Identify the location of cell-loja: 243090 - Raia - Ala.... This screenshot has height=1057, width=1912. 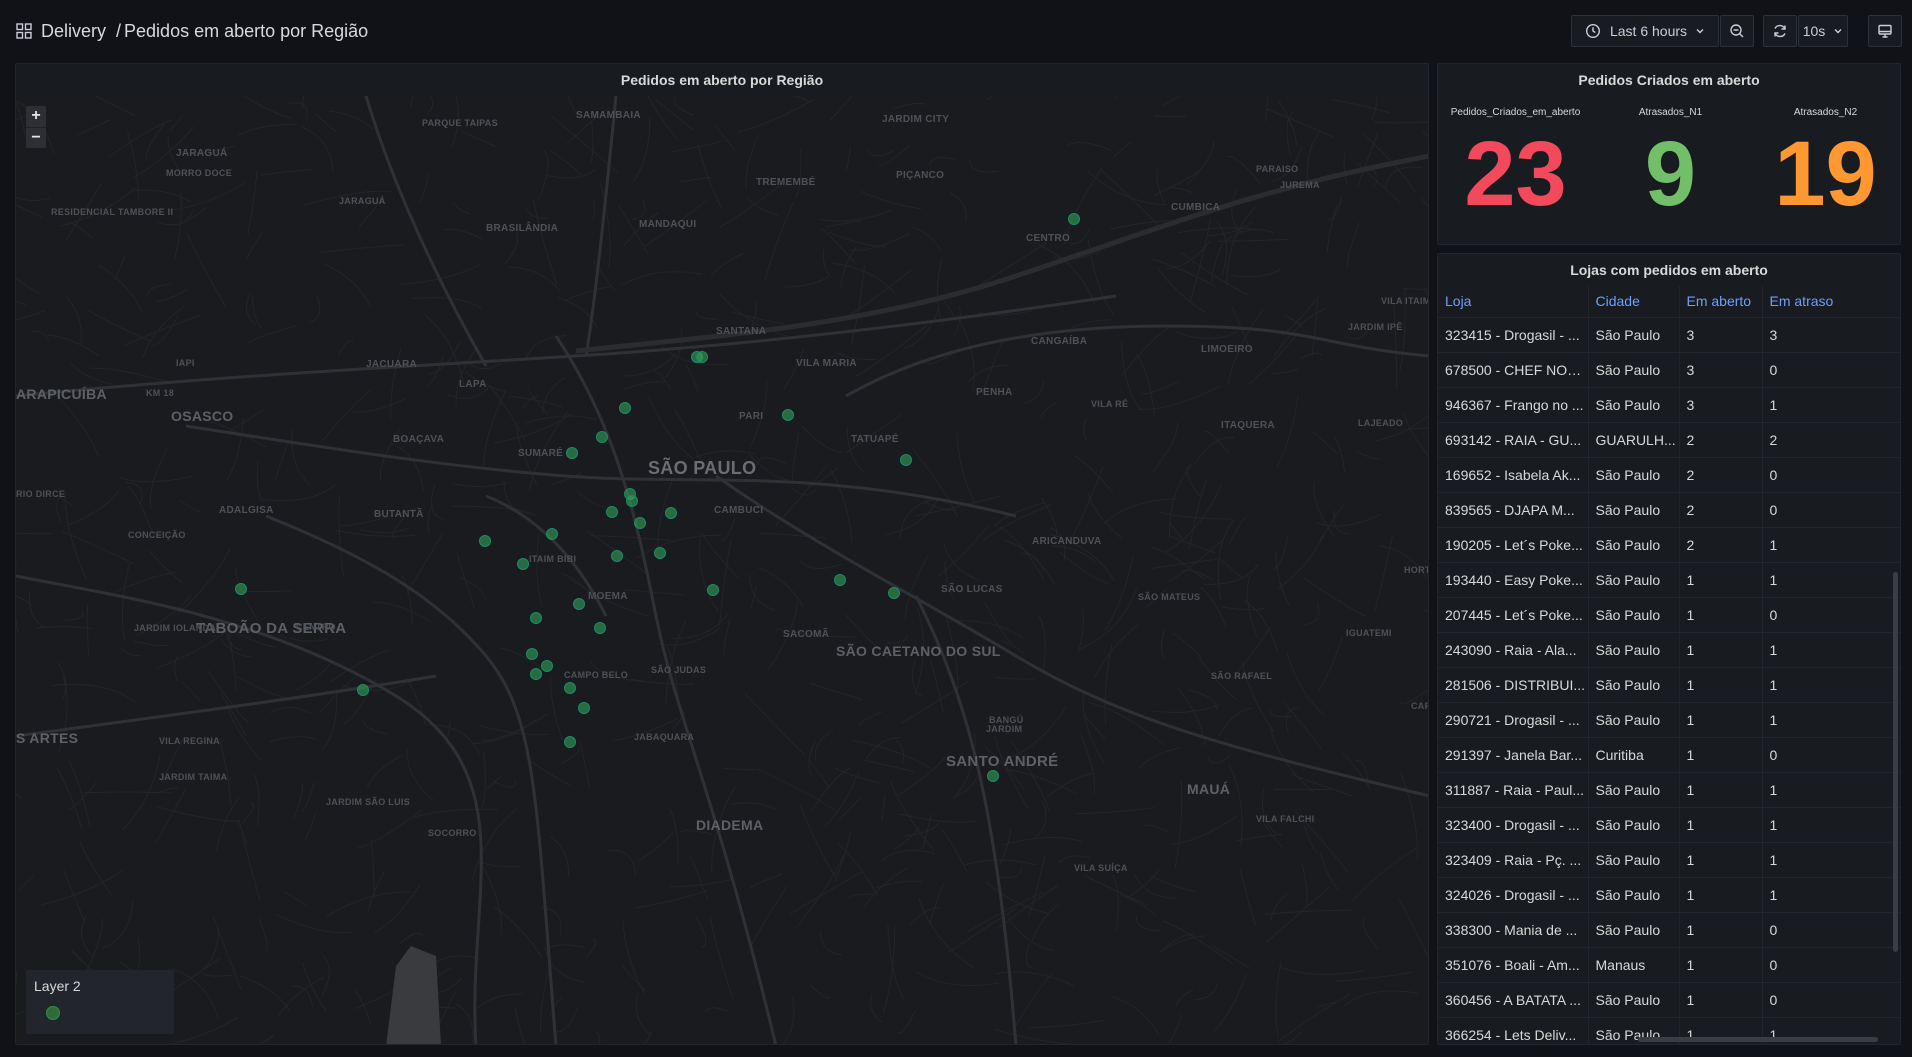
(1513, 650).